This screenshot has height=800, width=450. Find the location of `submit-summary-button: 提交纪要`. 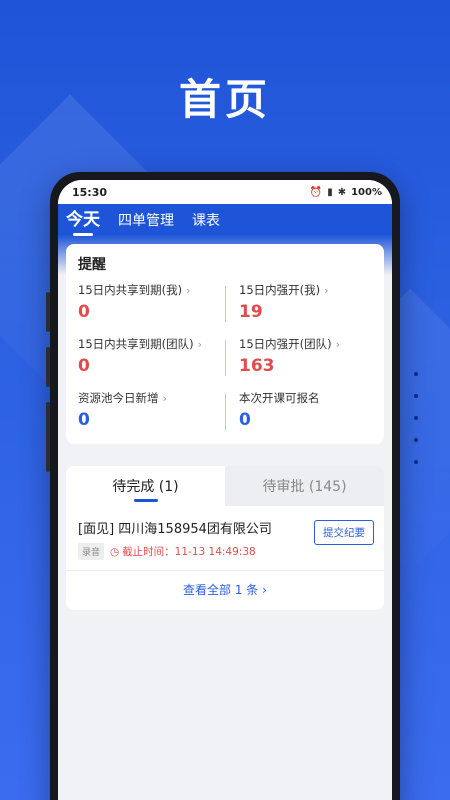

submit-summary-button: 提交纪要 is located at coordinates (344, 532).